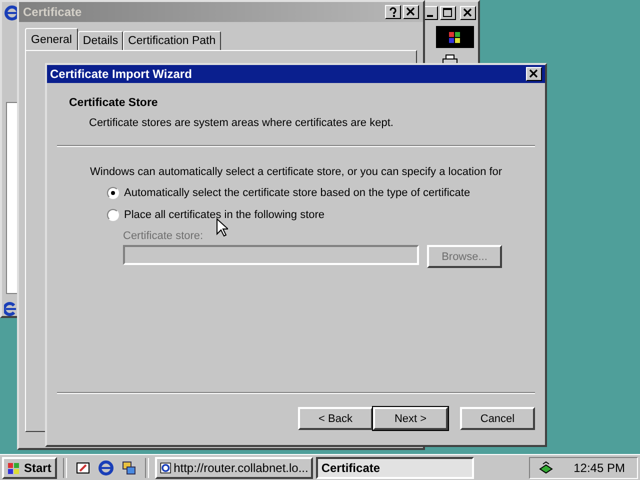  Describe the element at coordinates (172, 40) in the screenshot. I see `tab: Certification Path` at that location.